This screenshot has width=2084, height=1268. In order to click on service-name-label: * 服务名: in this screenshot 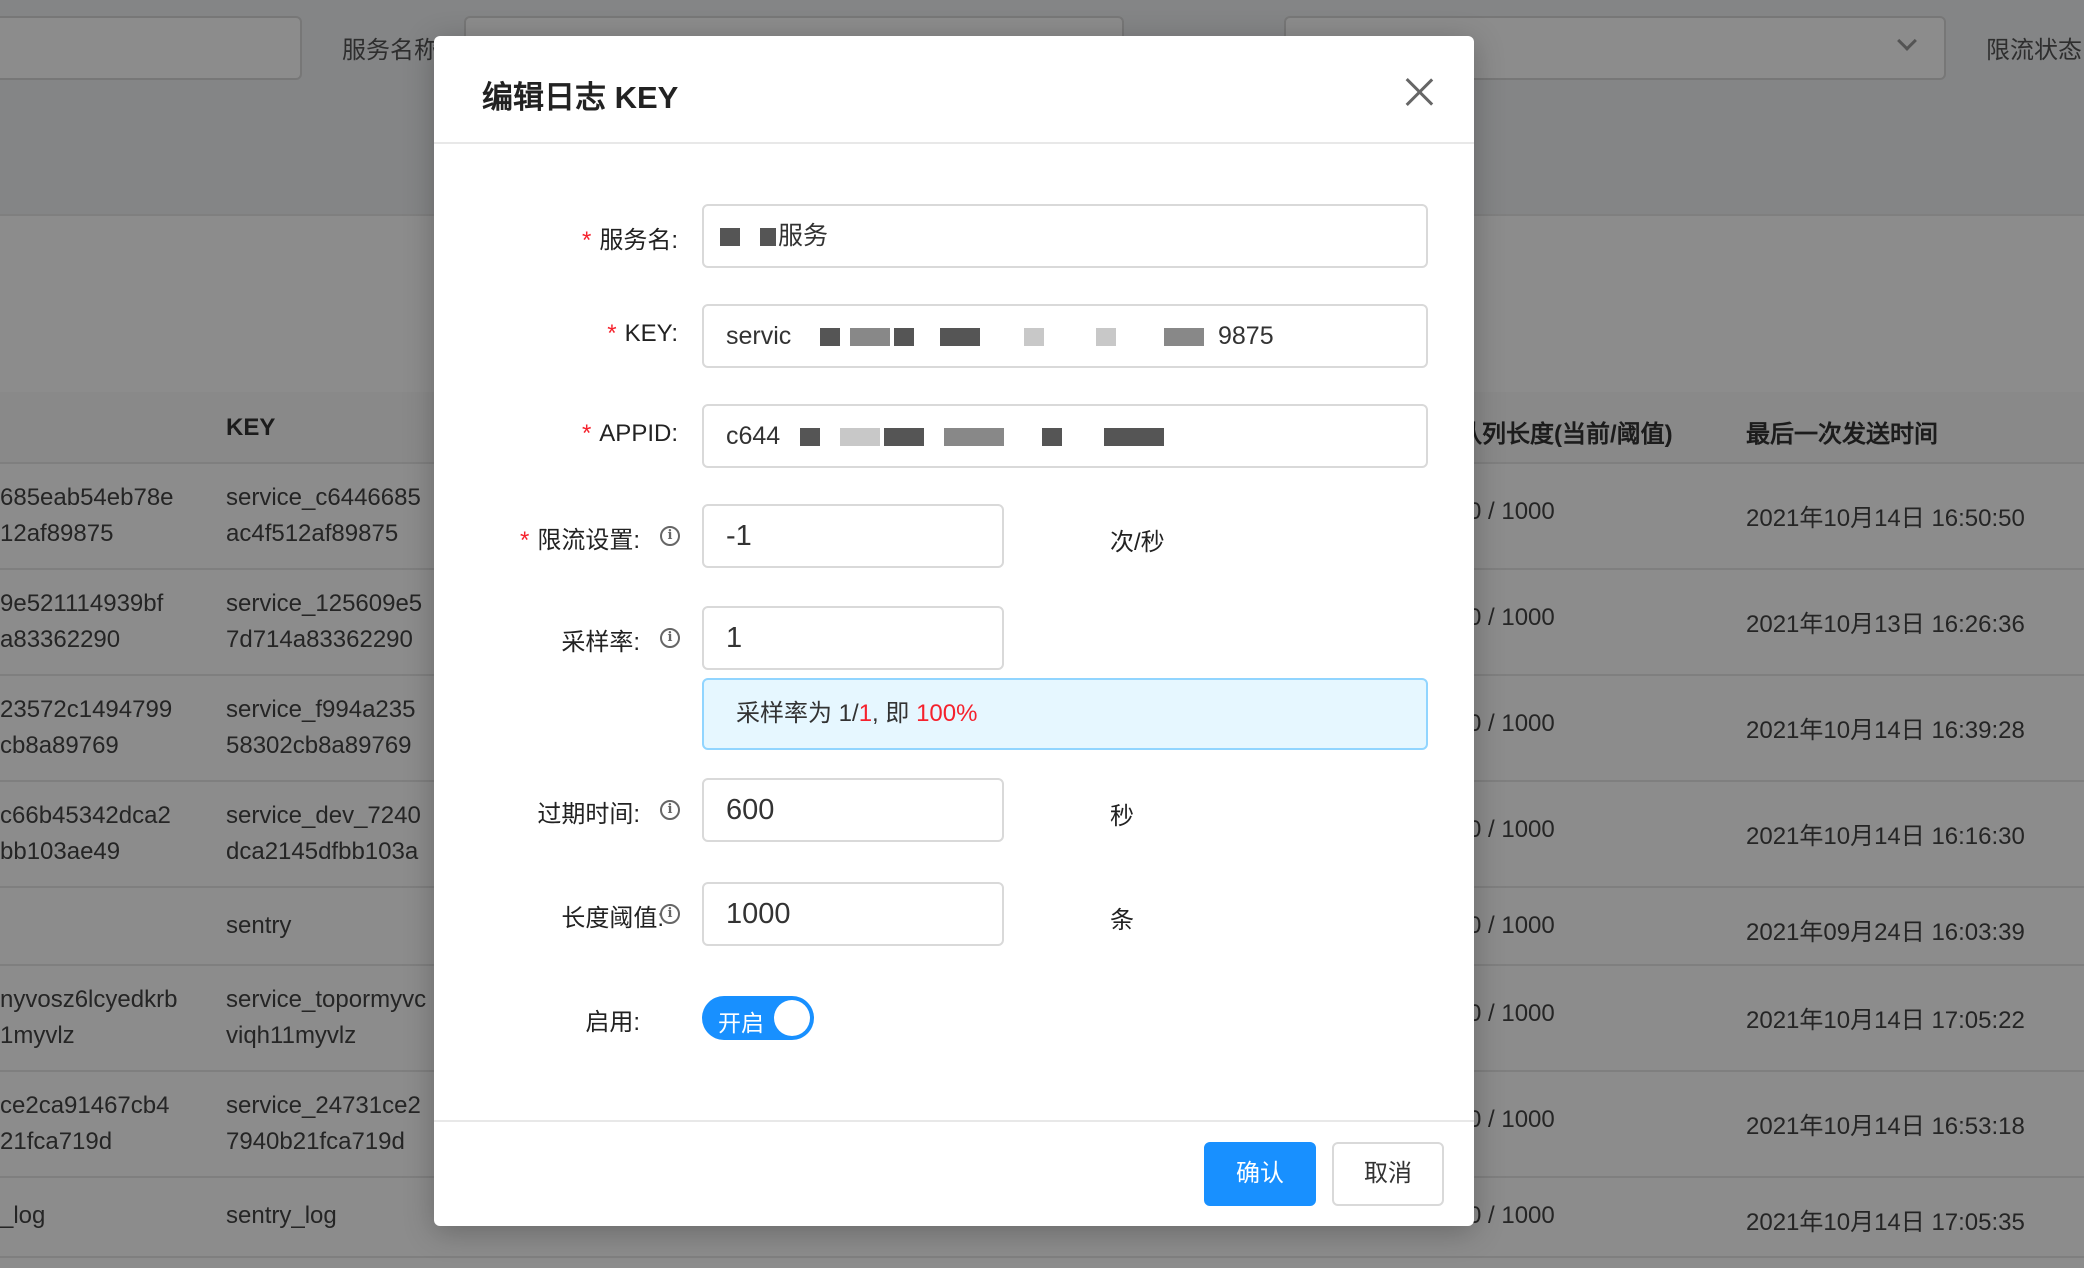, I will do `click(630, 237)`.